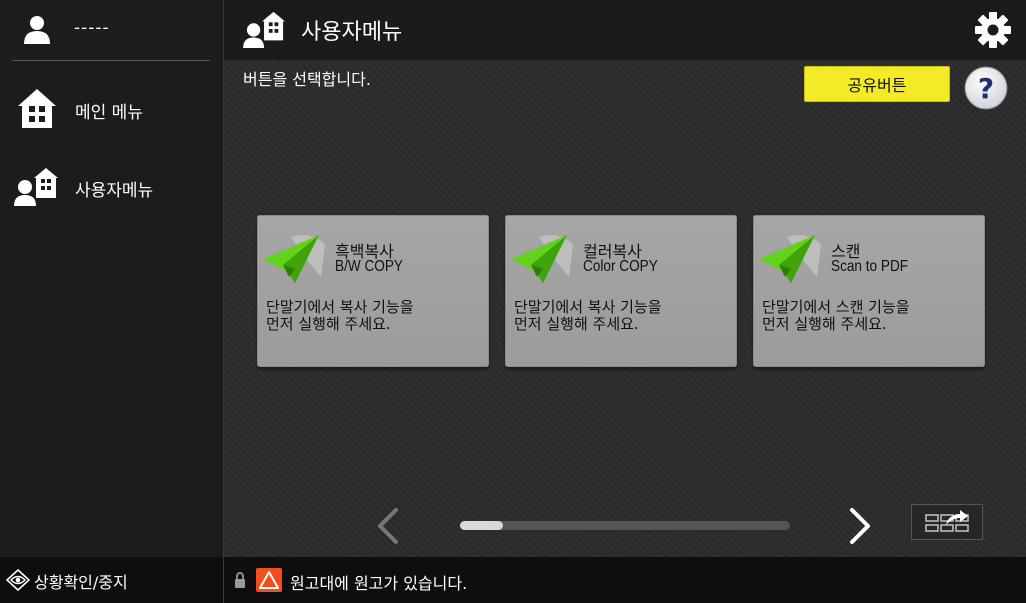 The image size is (1026, 603). I want to click on sidebar-divider, so click(111, 60).